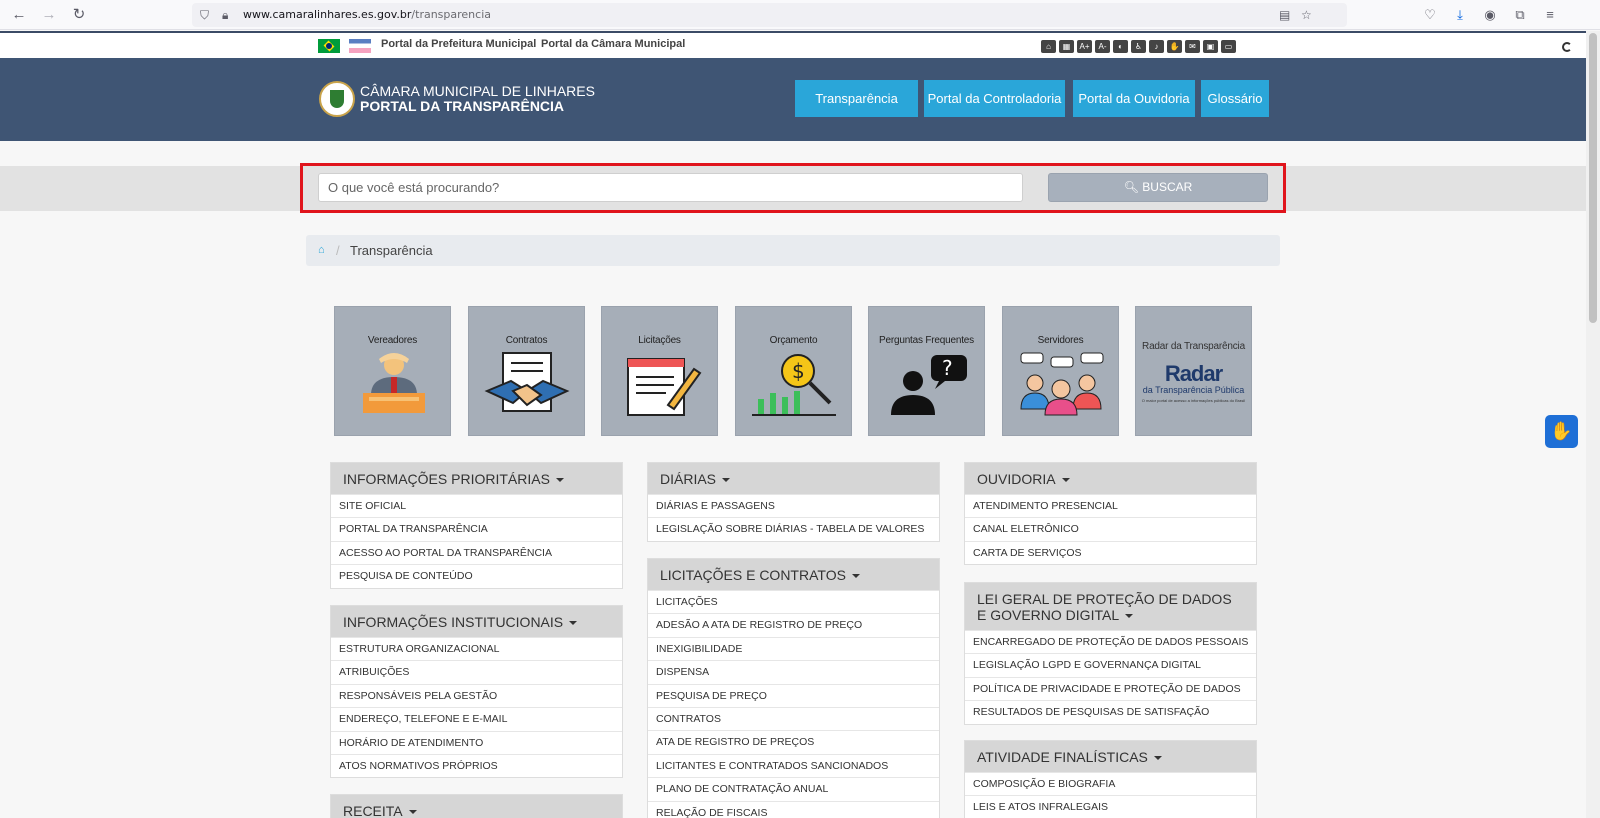 The height and width of the screenshot is (818, 1600). Describe the element at coordinates (793, 505) in the screenshot. I see `list-item: DIÁRIAS E PASSAGENS` at that location.